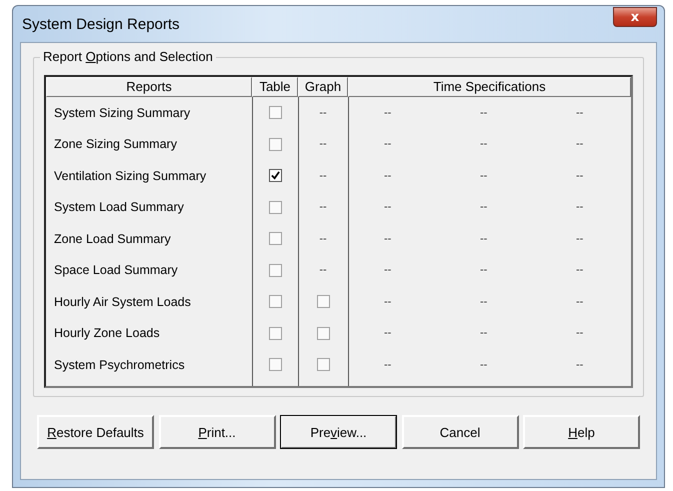  What do you see at coordinates (460, 432) in the screenshot?
I see `dialog-button: Cancel` at bounding box center [460, 432].